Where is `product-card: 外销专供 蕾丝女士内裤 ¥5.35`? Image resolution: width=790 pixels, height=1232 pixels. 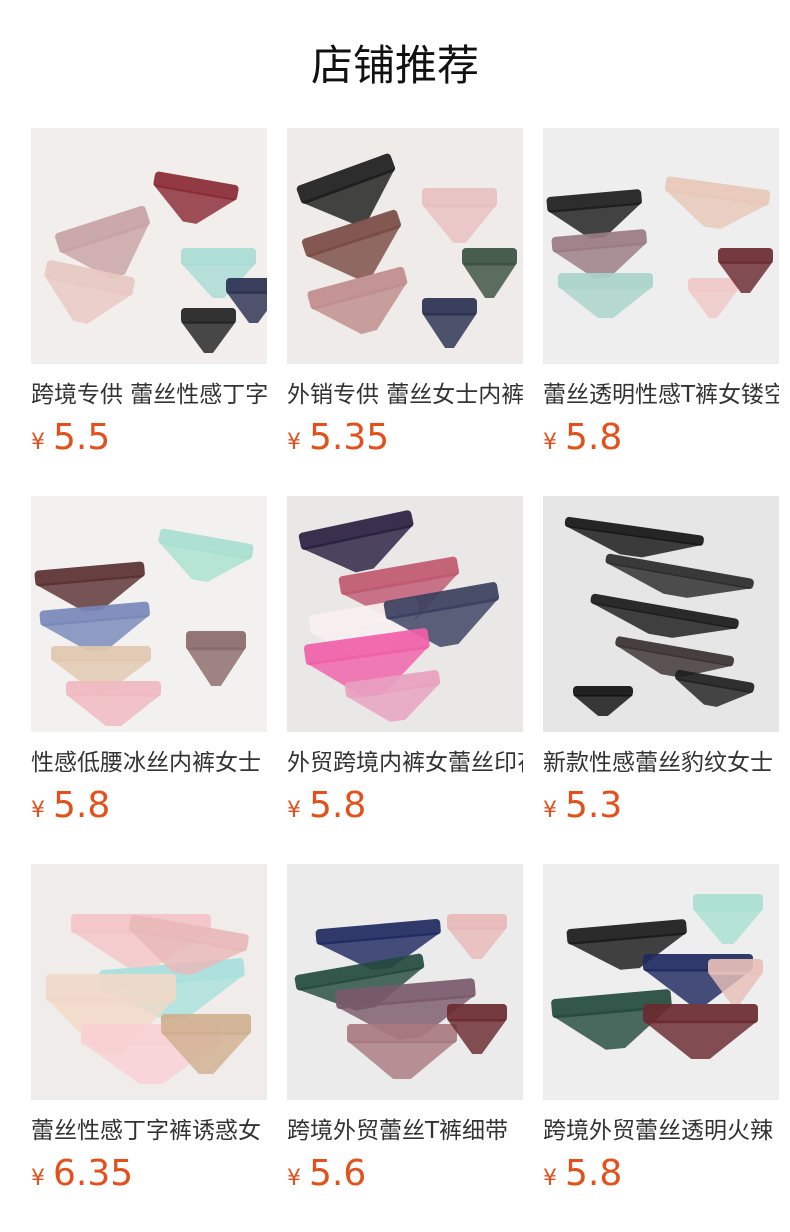 product-card: 外销专供 蕾丝女士内裤 ¥5.35 is located at coordinates (405, 306).